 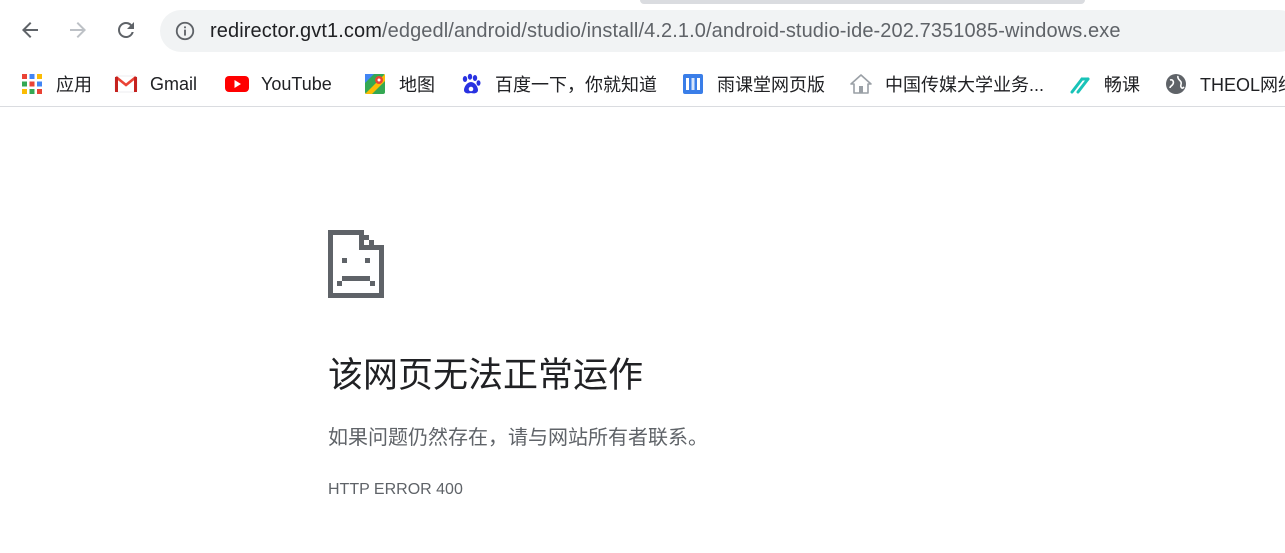 I want to click on bookmark-label: 畅课, so click(x=1122, y=85).